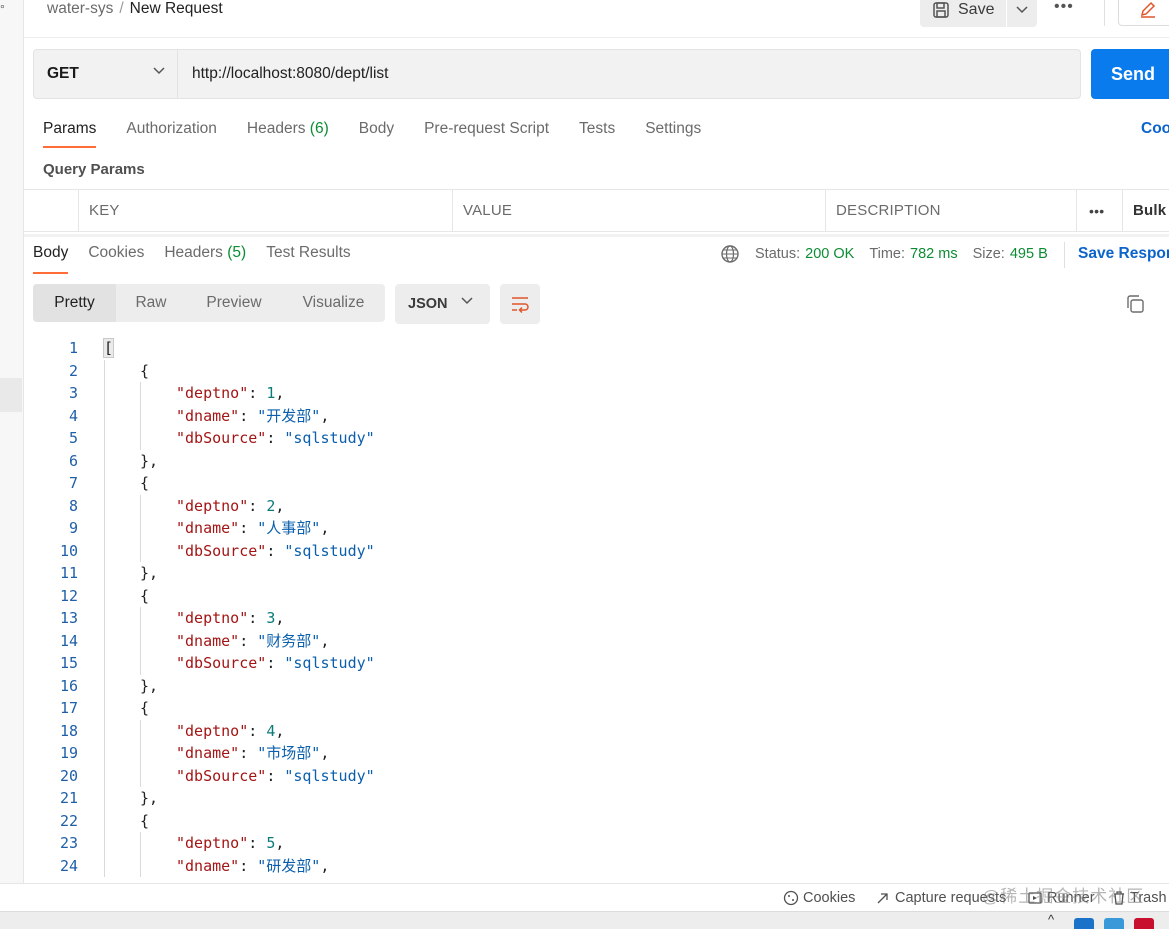  What do you see at coordinates (829, 254) in the screenshot?
I see `status-value: 200 OK` at bounding box center [829, 254].